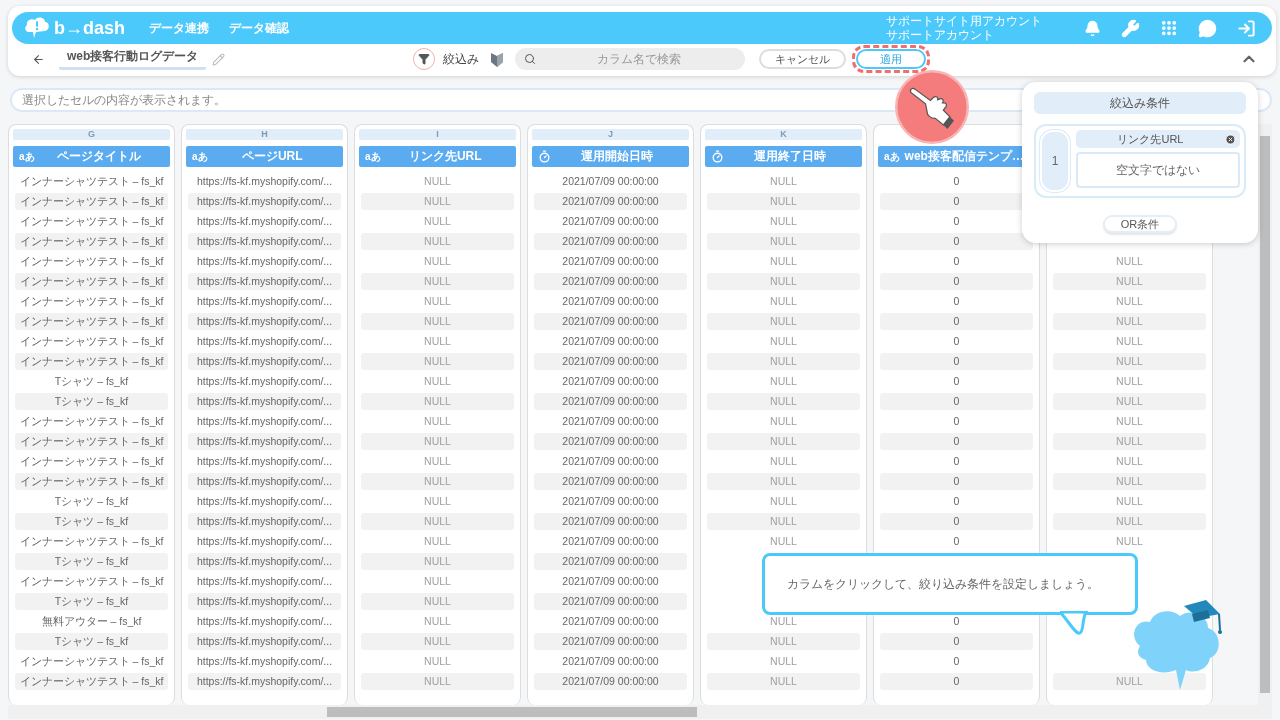  I want to click on chat-icon, so click(1207, 28).